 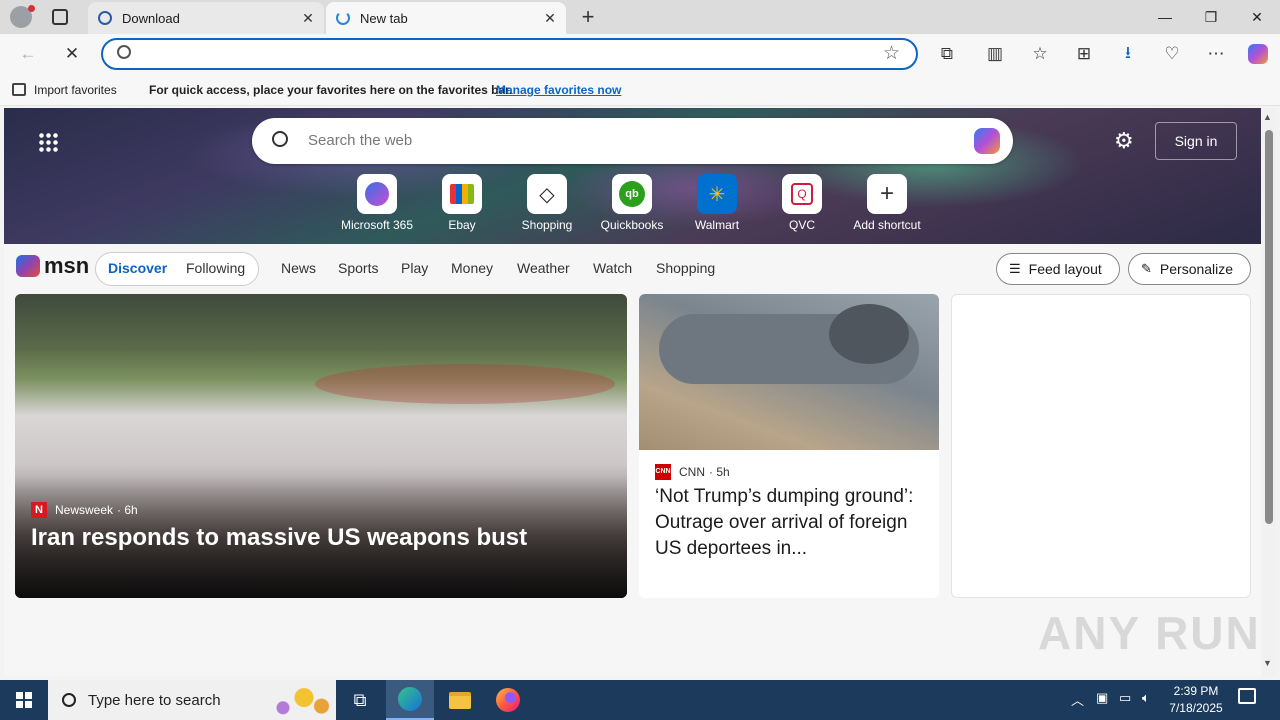 What do you see at coordinates (31, 8) in the screenshot?
I see `profile-badge-icon` at bounding box center [31, 8].